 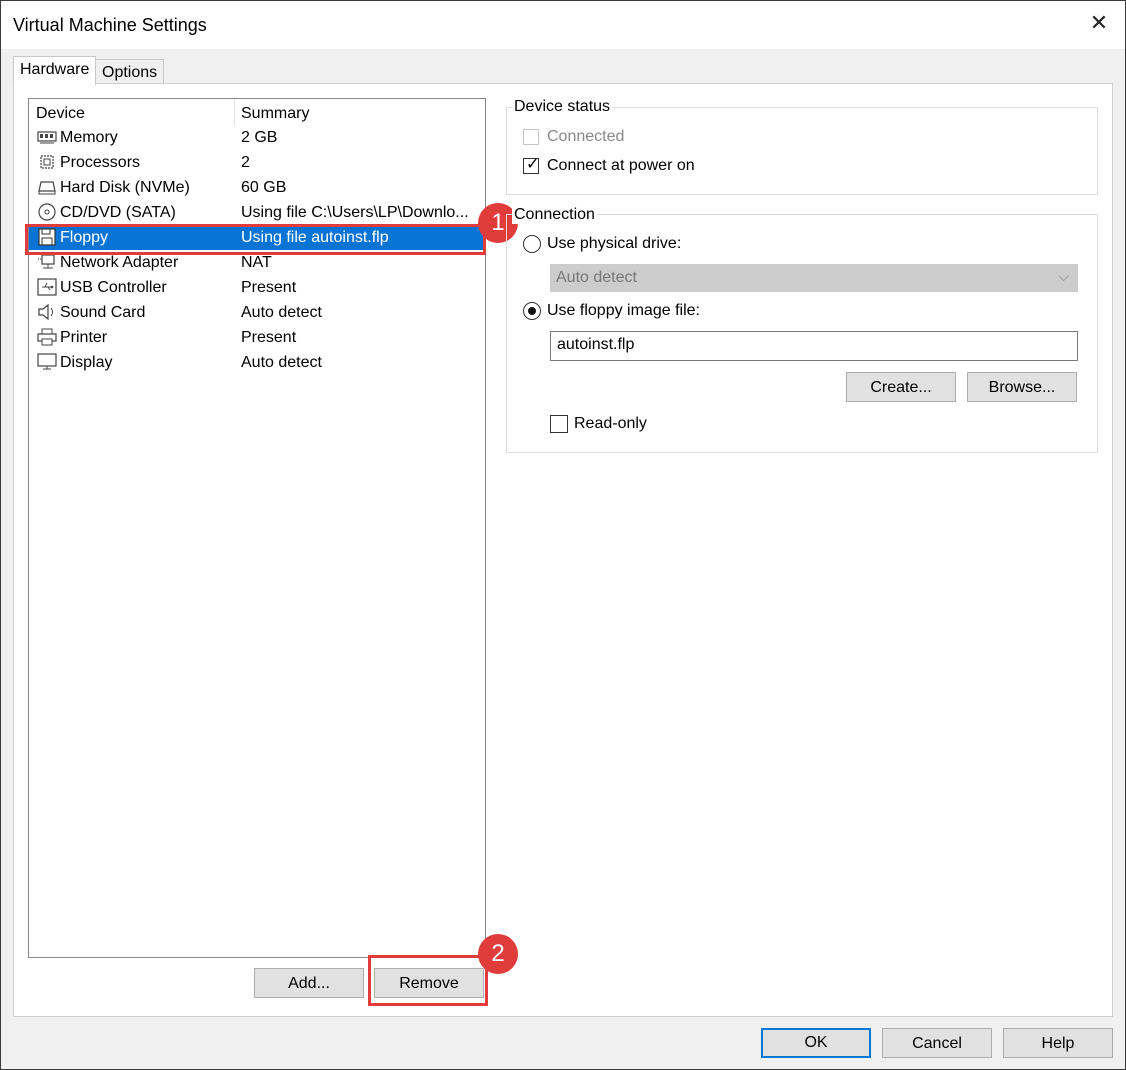 I want to click on title-bar: Virtual Machine Settings ✕, so click(x=563, y=25).